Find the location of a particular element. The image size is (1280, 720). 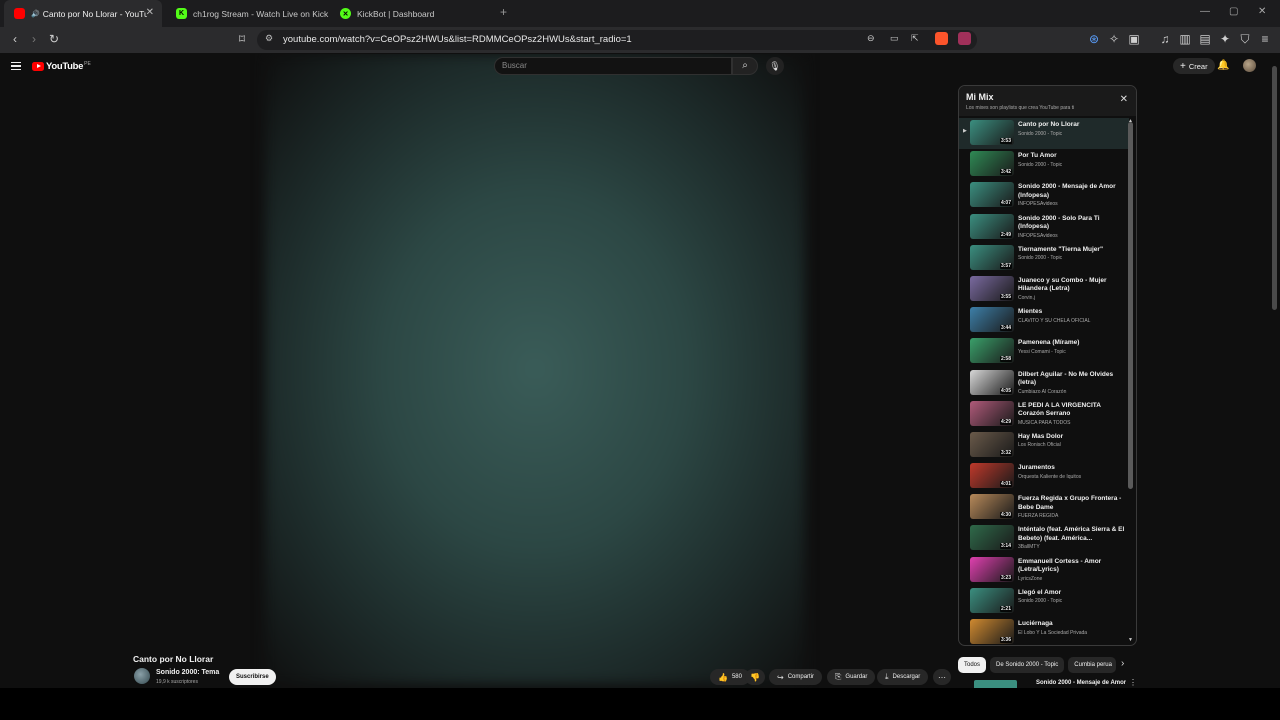

chevron-right-icon: › is located at coordinates (1122, 663).